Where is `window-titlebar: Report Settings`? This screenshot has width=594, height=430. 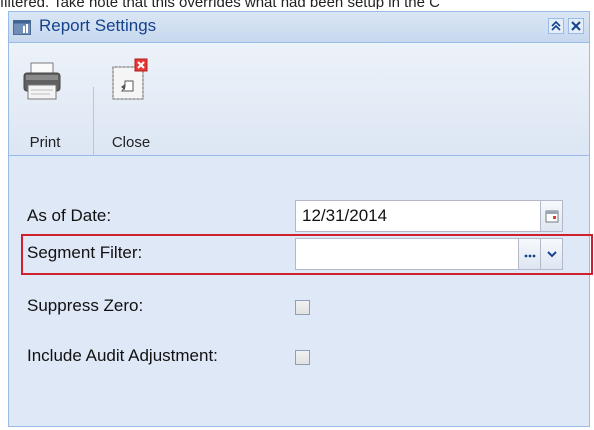 window-titlebar: Report Settings is located at coordinates (299, 27).